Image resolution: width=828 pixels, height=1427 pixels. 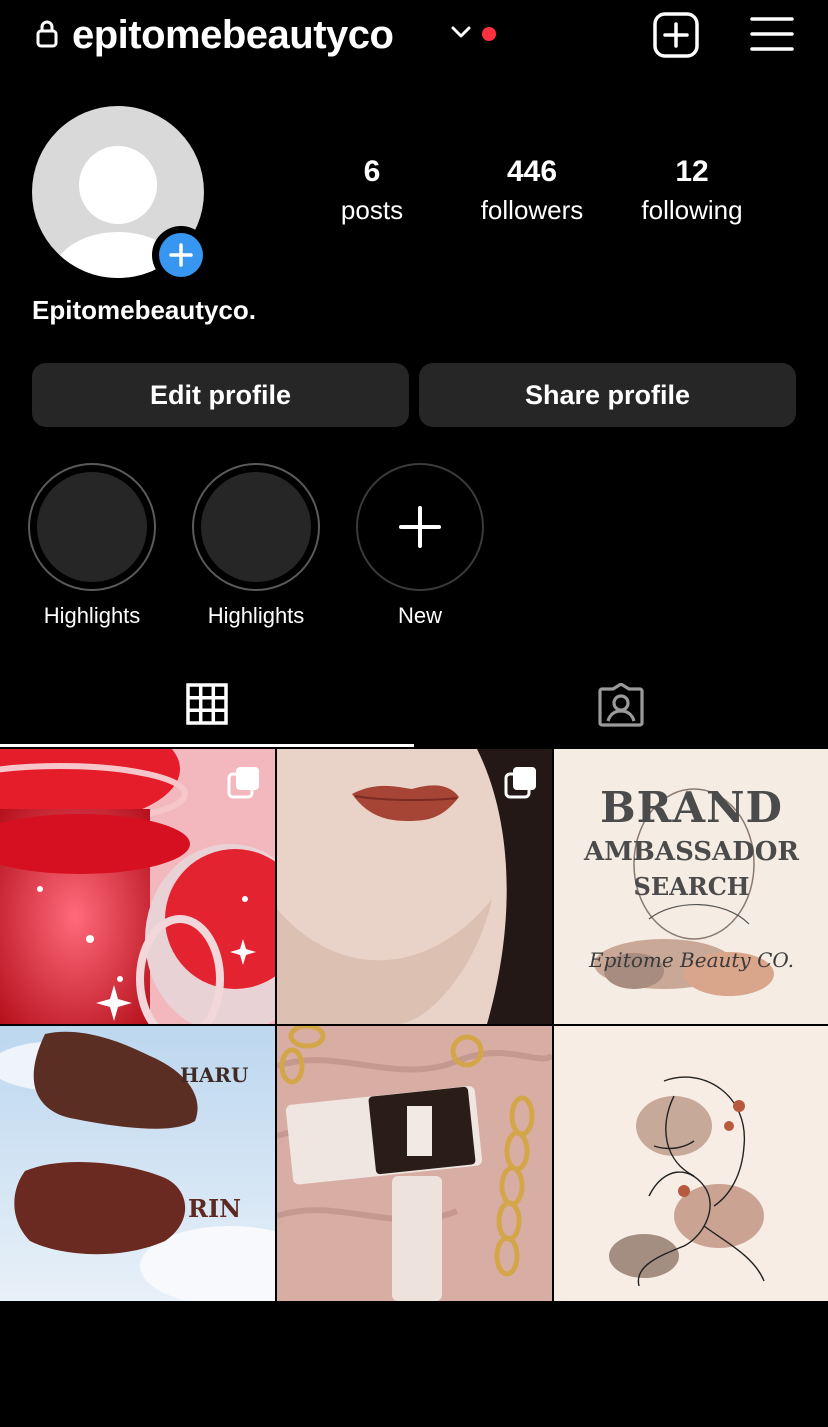 I want to click on followers-count: 446 followers, so click(x=532, y=190).